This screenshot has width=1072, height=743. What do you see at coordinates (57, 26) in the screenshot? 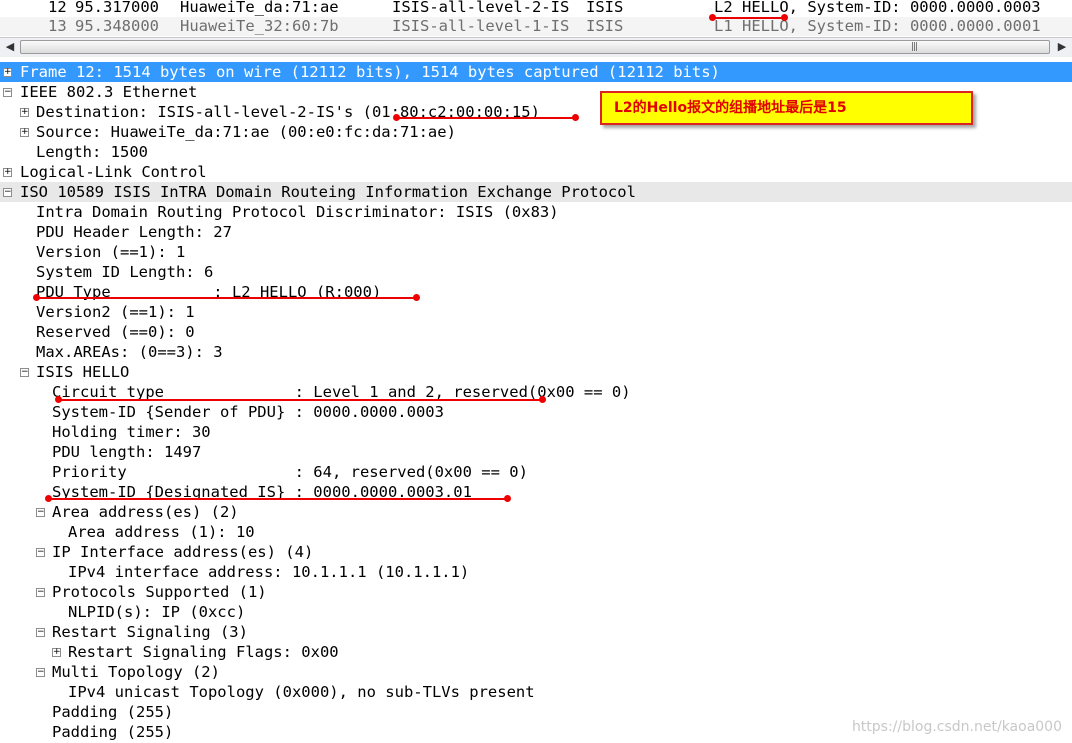
I see `packet-no: 13` at bounding box center [57, 26].